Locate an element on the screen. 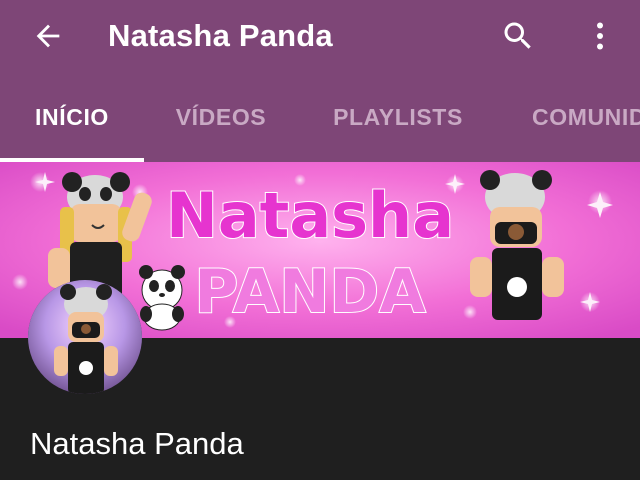 Image resolution: width=640 pixels, height=480 pixels. channel-name: Natasha Panda is located at coordinates (137, 443).